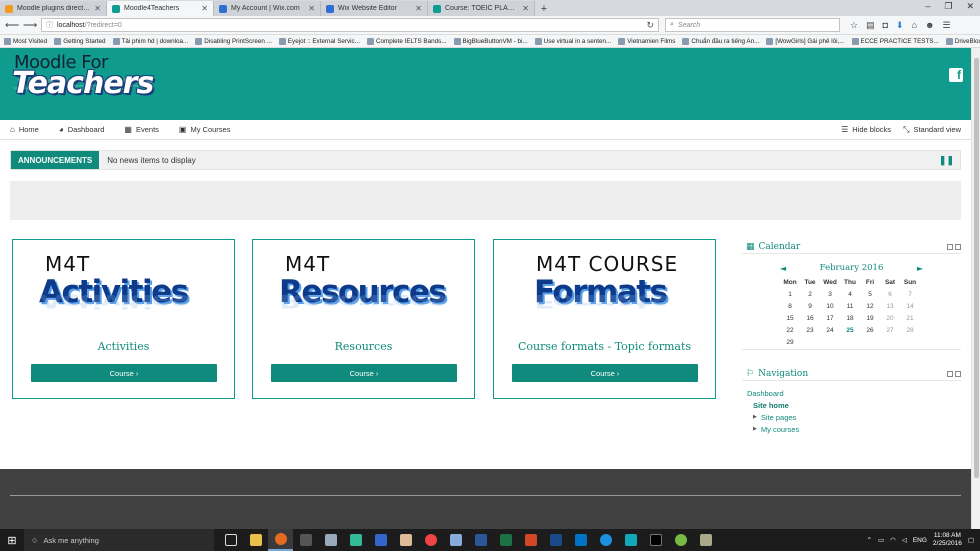 The width and height of the screenshot is (980, 551). What do you see at coordinates (810, 294) in the screenshot?
I see `calendar-day: 2` at bounding box center [810, 294].